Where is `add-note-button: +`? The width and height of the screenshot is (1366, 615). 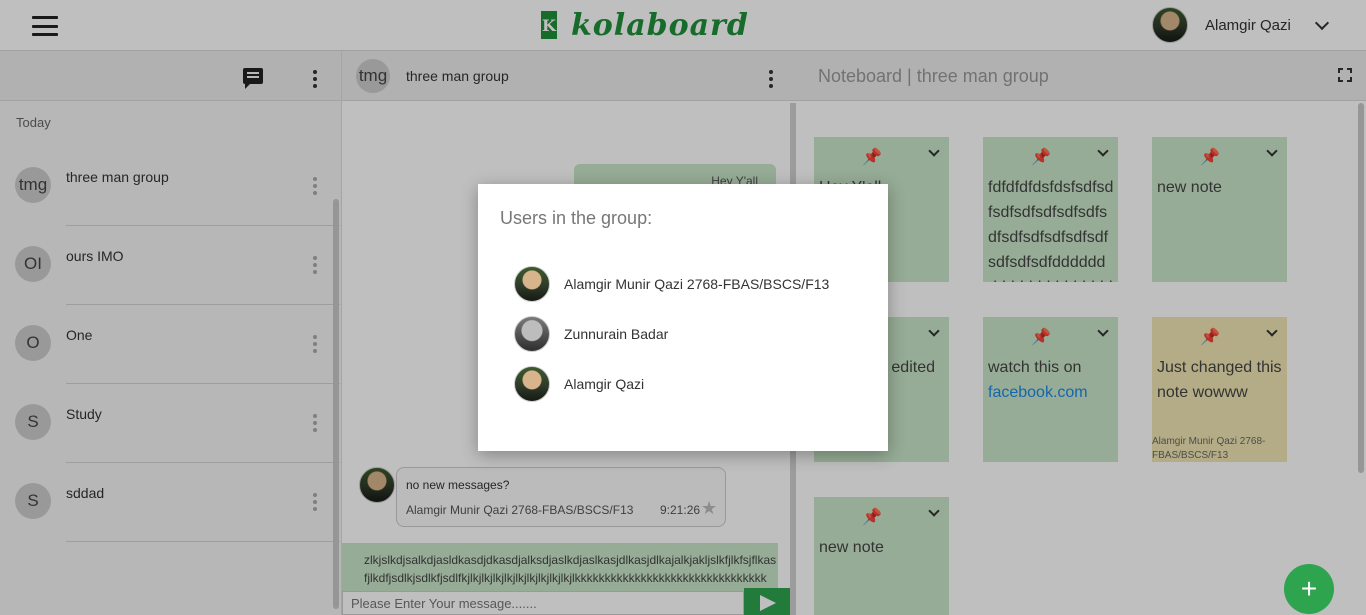
add-note-button: + is located at coordinates (1309, 589).